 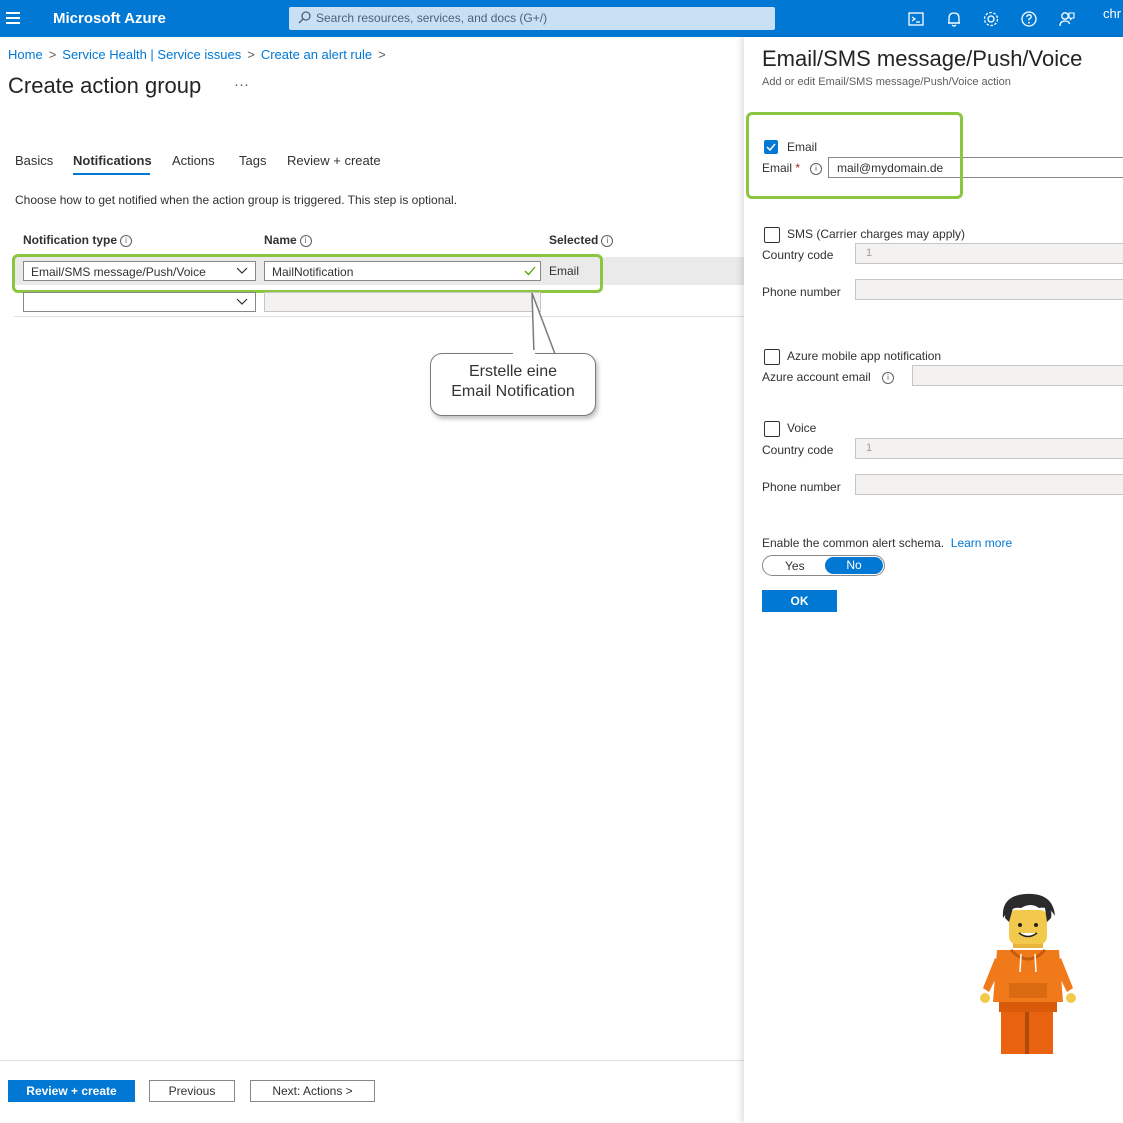 I want to click on voice-checkbox, so click(x=772, y=429).